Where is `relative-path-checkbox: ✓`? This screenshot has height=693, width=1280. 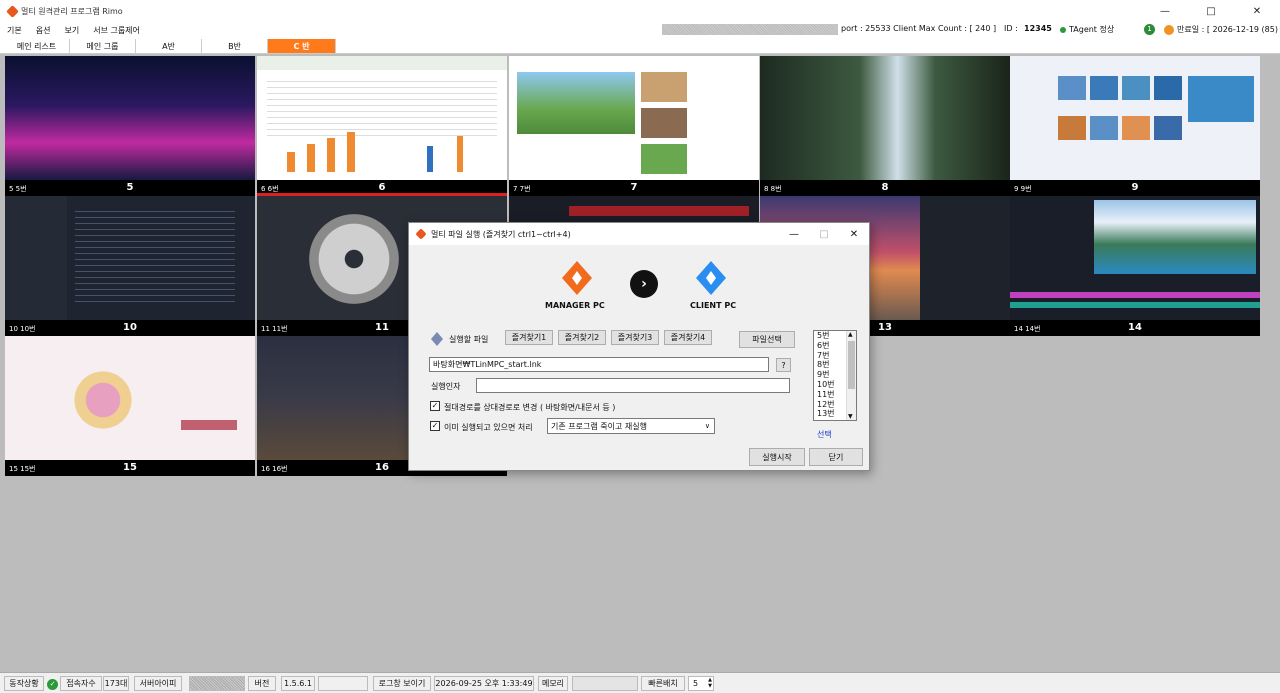
relative-path-checkbox: ✓ is located at coordinates (435, 406).